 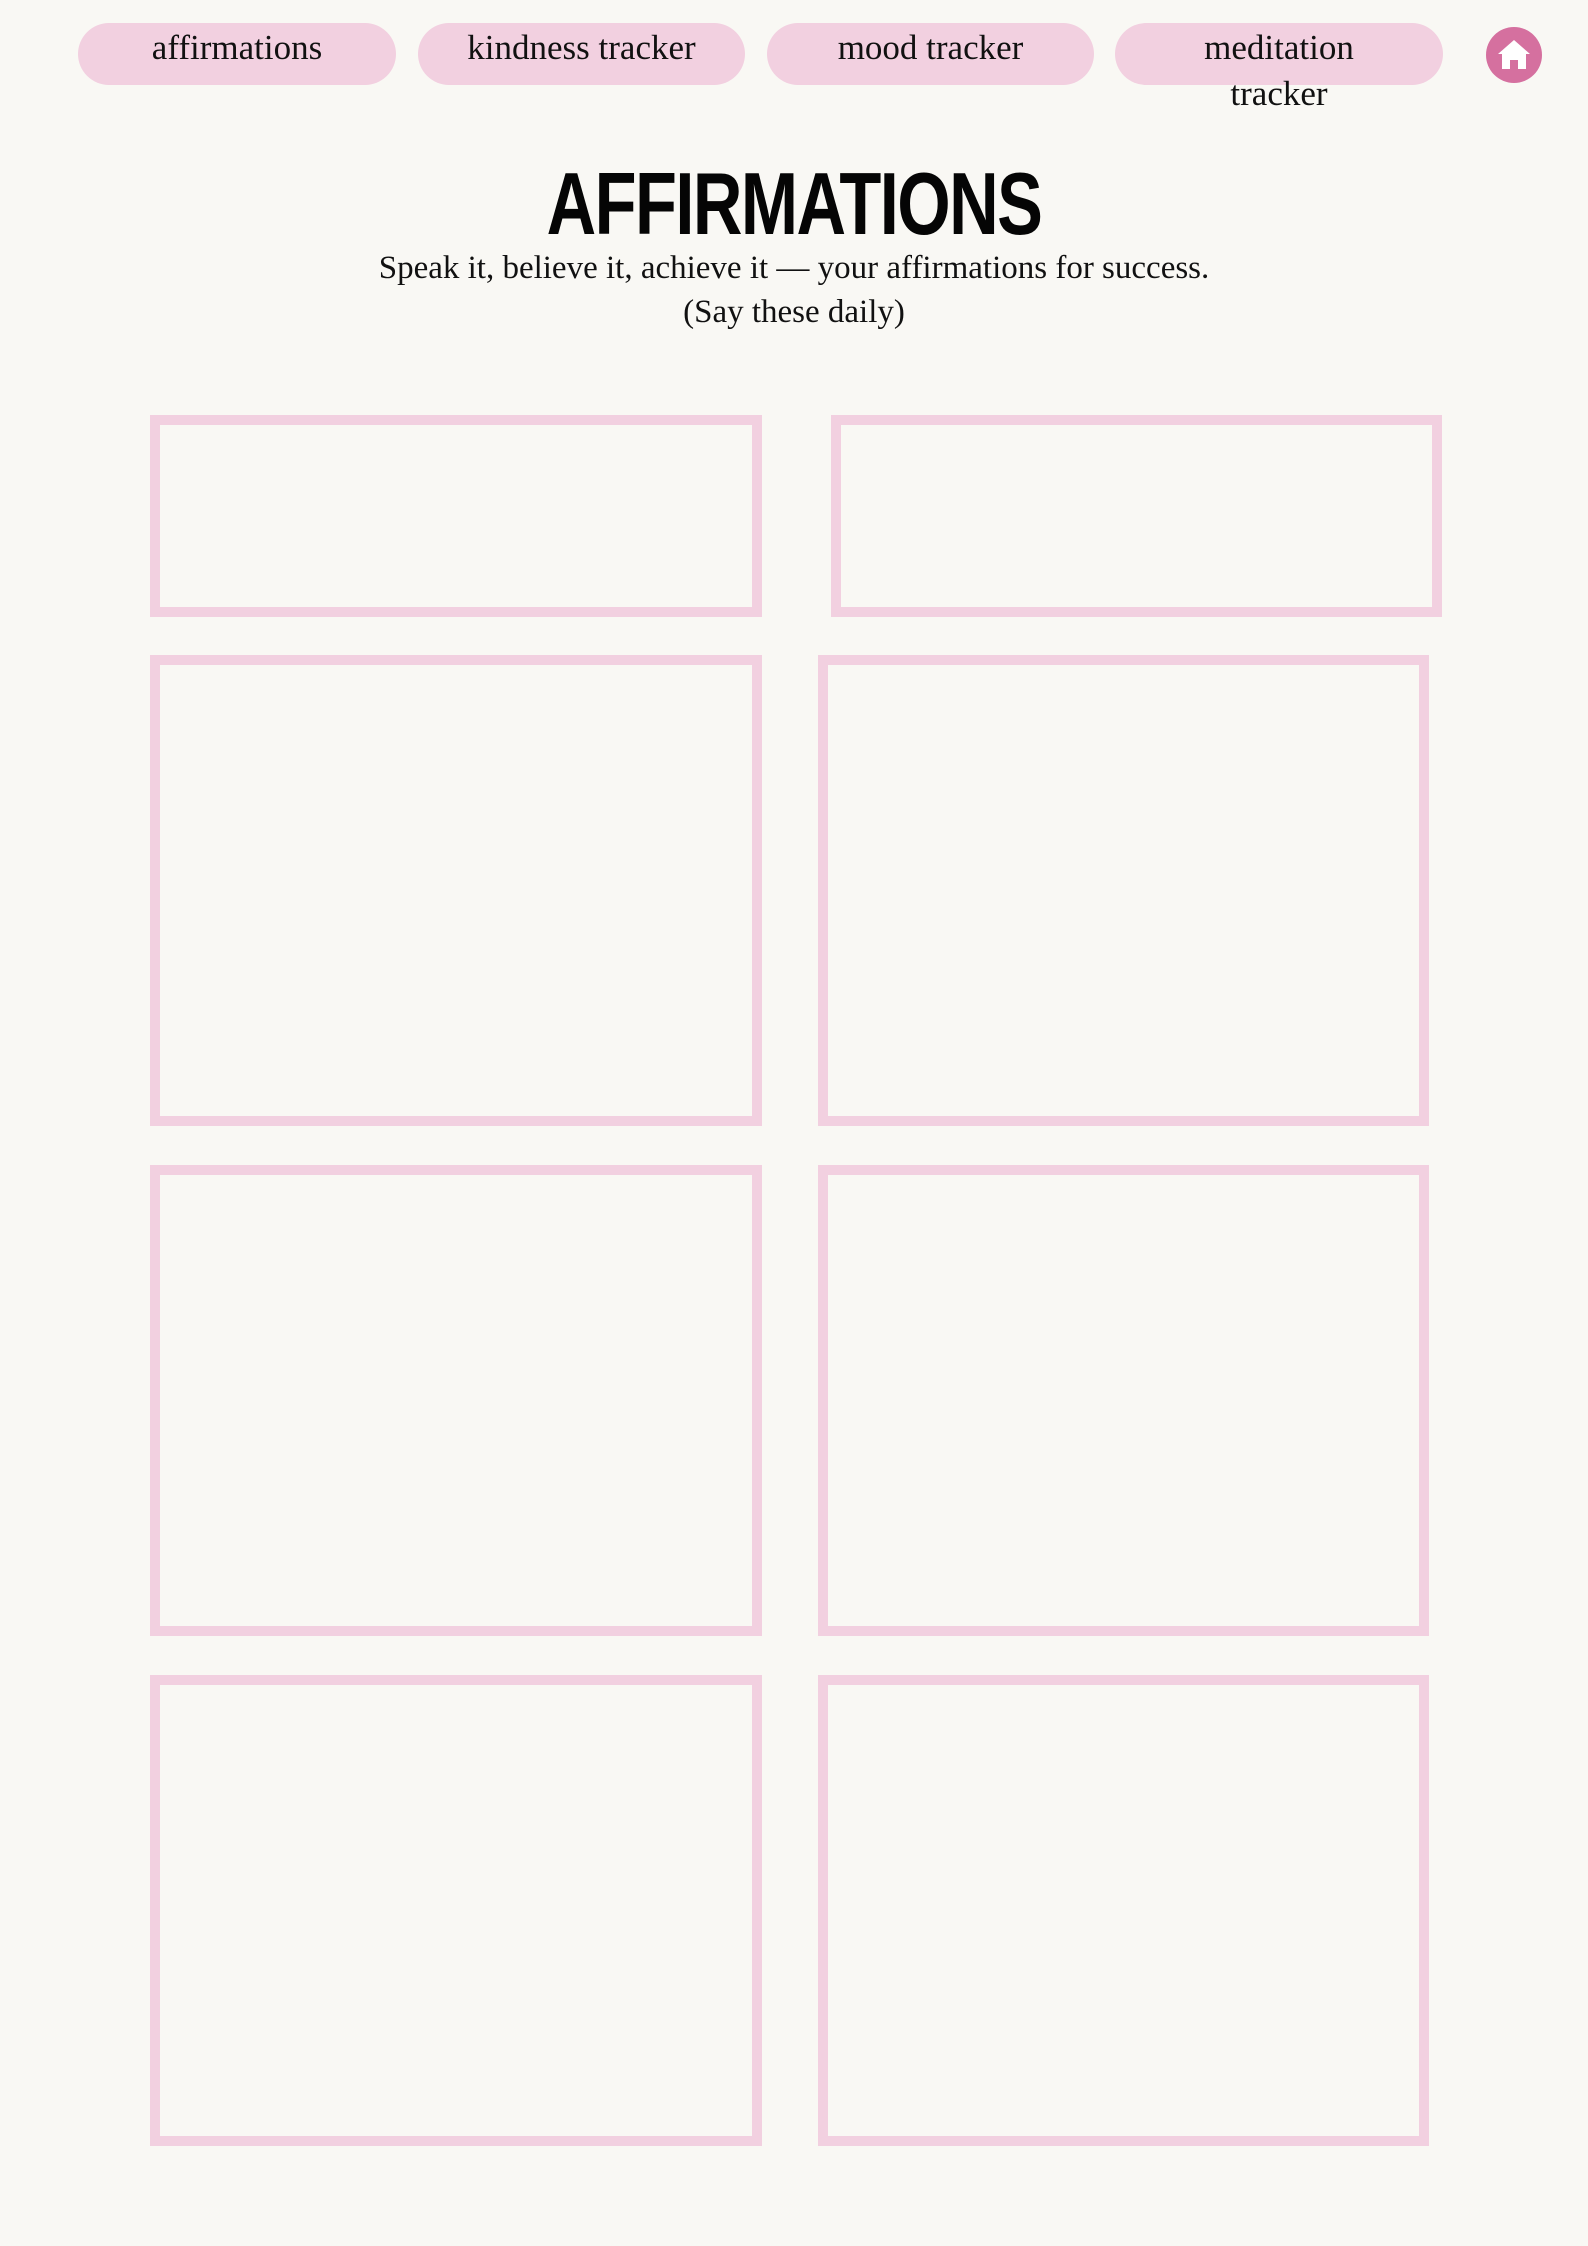 I want to click on home-button, so click(x=1514, y=55).